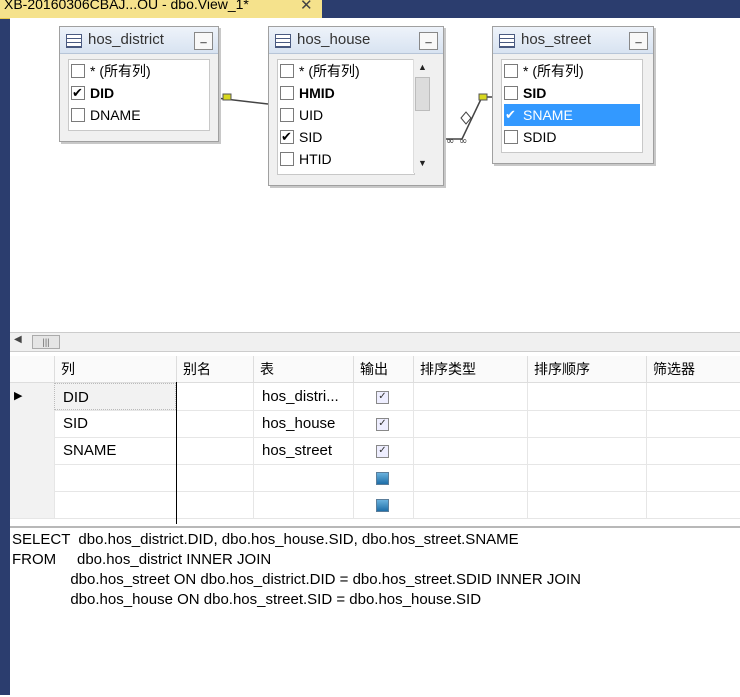  What do you see at coordinates (139, 40) in the screenshot?
I see `table-header: hos_district _` at bounding box center [139, 40].